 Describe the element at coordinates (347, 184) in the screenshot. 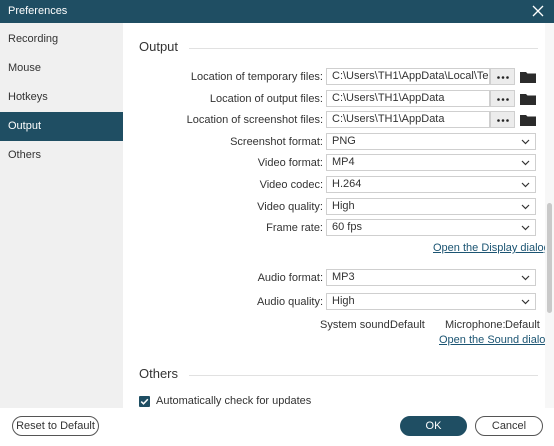

I see `select-value: H.264` at that location.